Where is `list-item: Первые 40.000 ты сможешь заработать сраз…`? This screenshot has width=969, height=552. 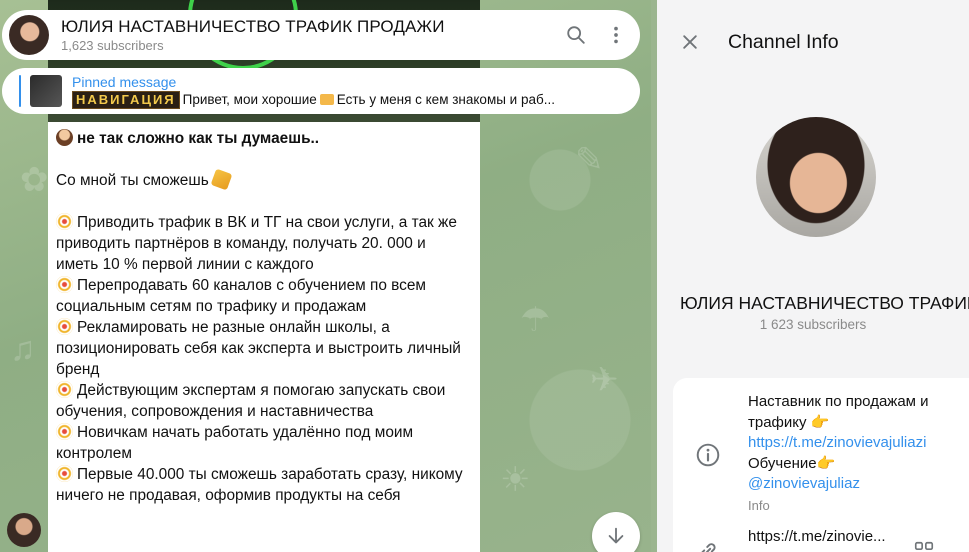 list-item: Первые 40.000 ты сможешь заработать сраз… is located at coordinates (263, 485).